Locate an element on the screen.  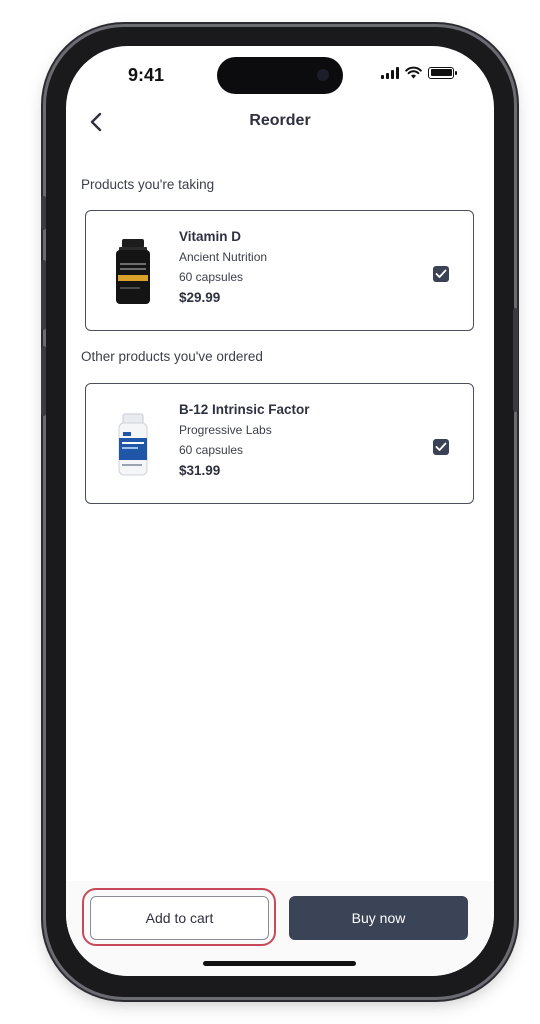
cellular-signal-icon is located at coordinates (390, 72).